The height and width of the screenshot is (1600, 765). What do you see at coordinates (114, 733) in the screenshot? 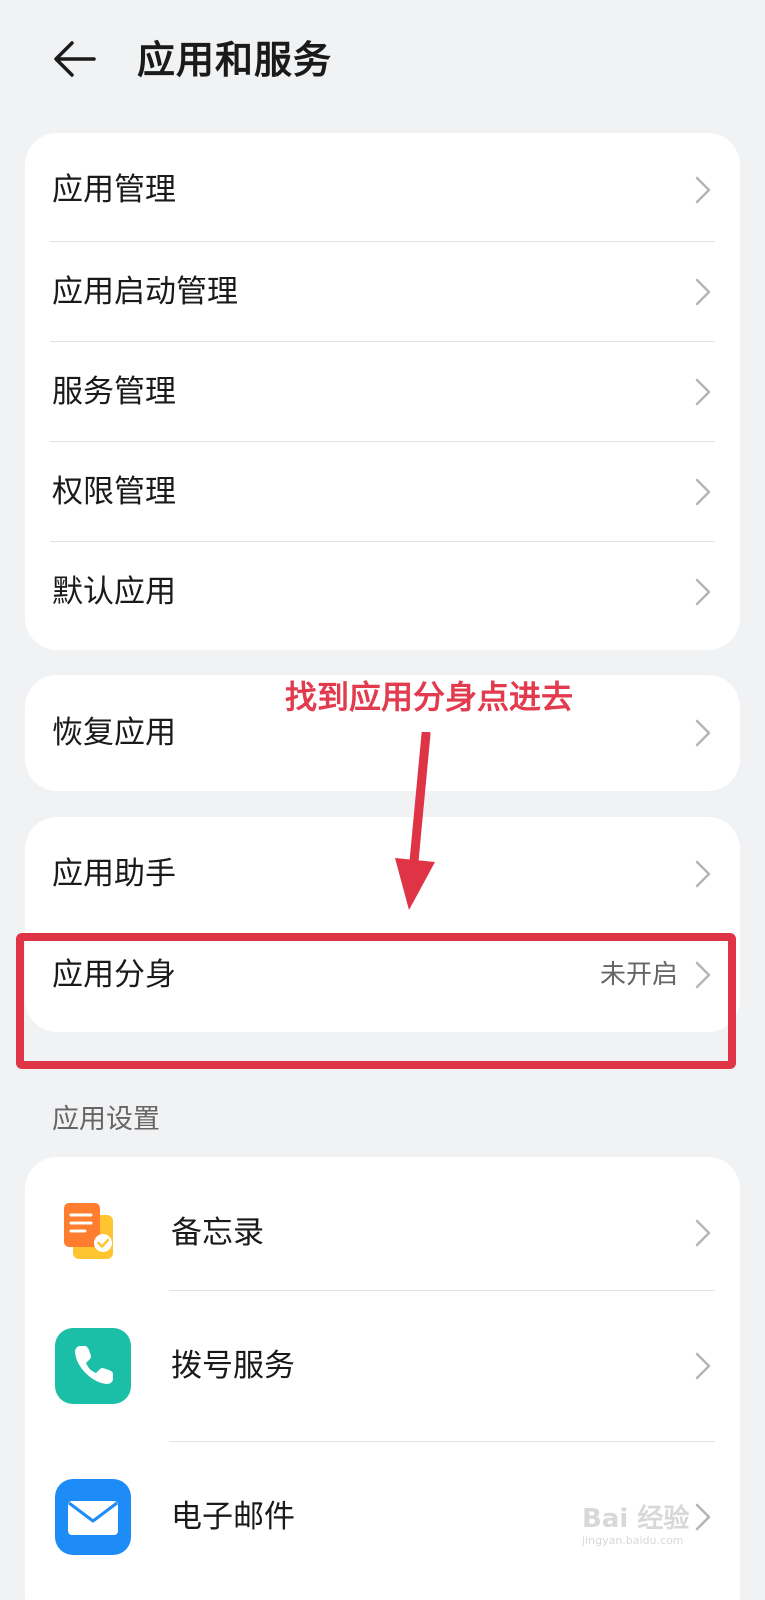
I see `list-item-label: 恢复应用` at bounding box center [114, 733].